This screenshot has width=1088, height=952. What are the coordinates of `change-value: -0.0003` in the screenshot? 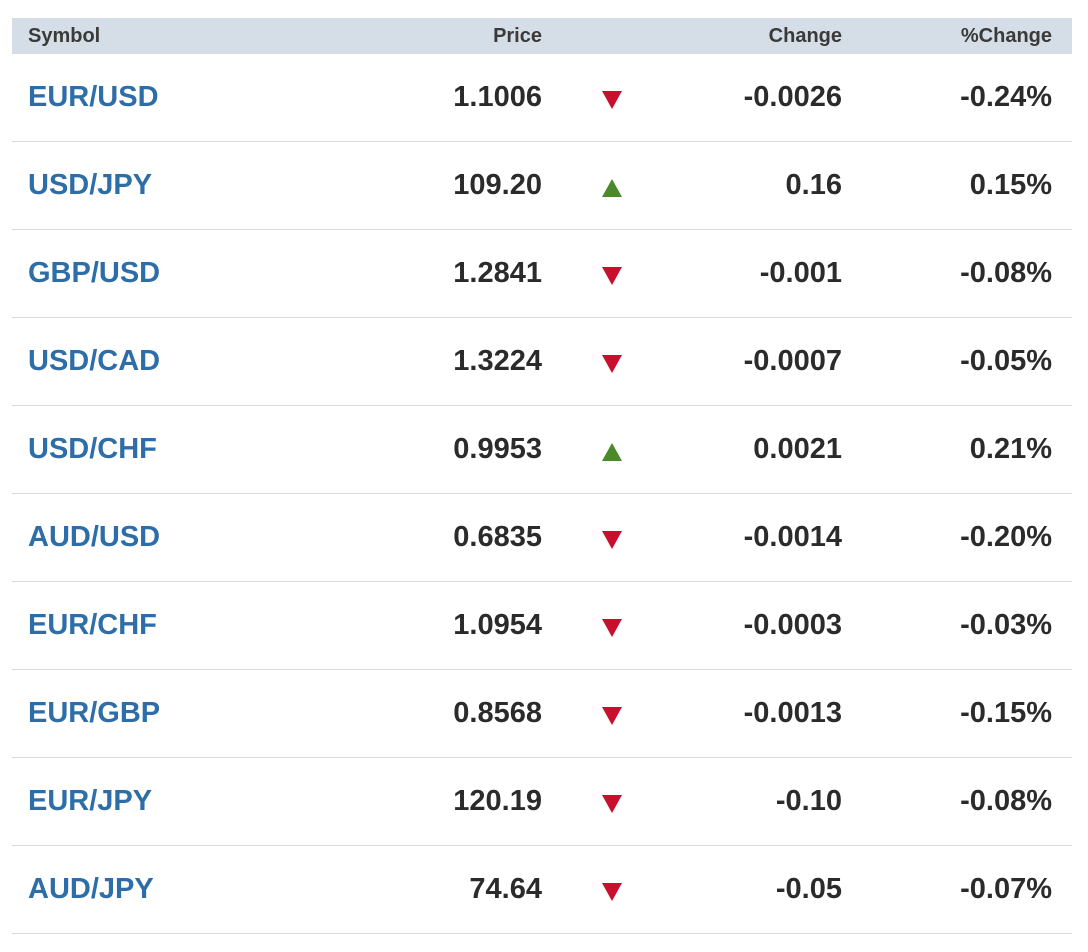 It's located at (792, 625).